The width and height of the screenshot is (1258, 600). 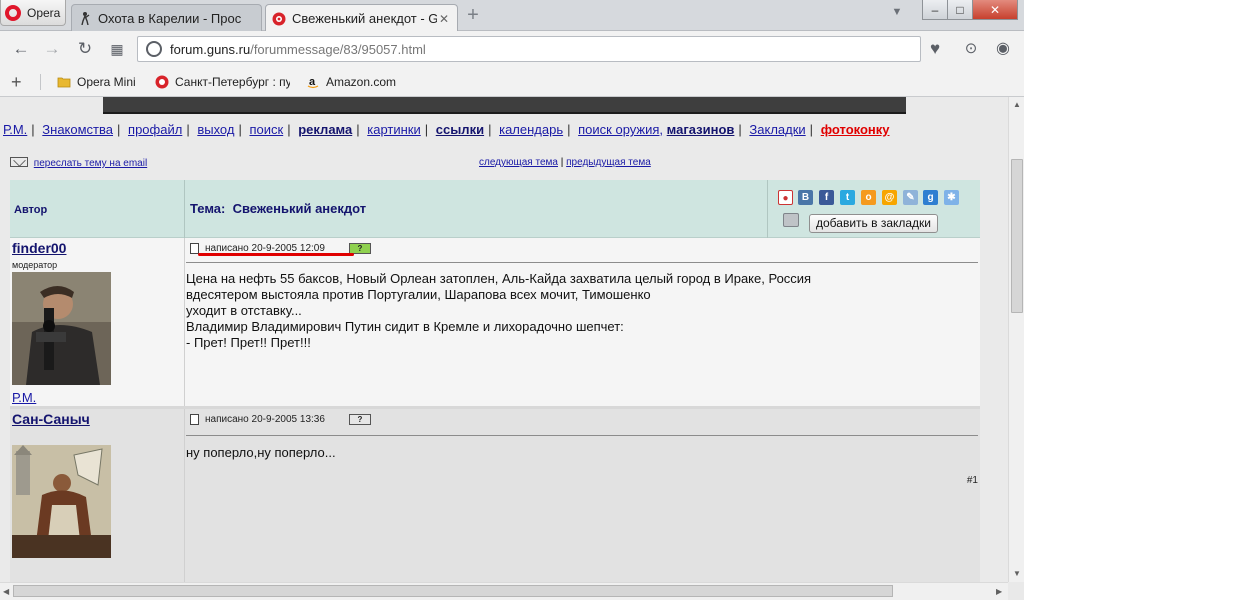 I want to click on author-label: Автор, so click(x=31, y=210).